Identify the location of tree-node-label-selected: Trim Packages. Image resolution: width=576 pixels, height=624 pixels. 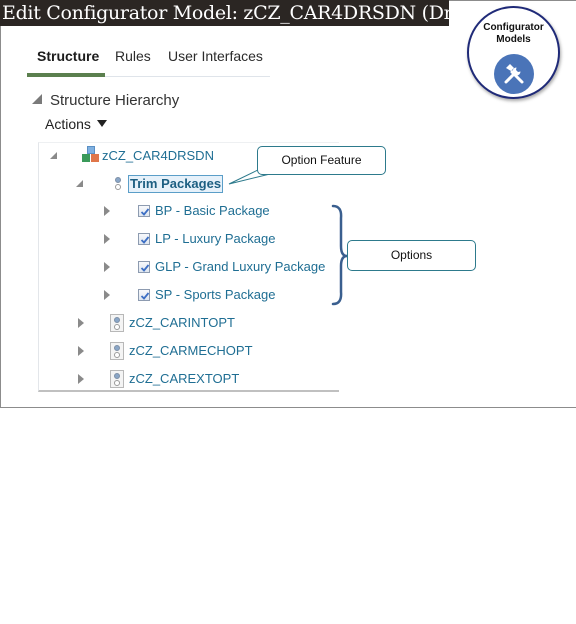
(176, 184).